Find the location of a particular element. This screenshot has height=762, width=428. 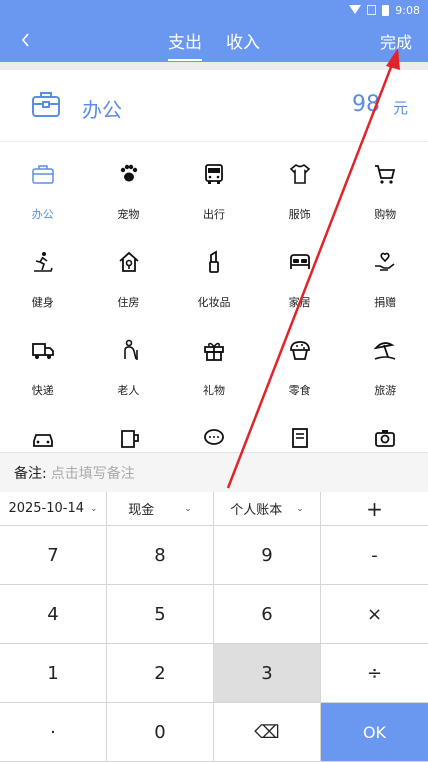

account-selector: 现金 ⌄ is located at coordinates (160, 509).